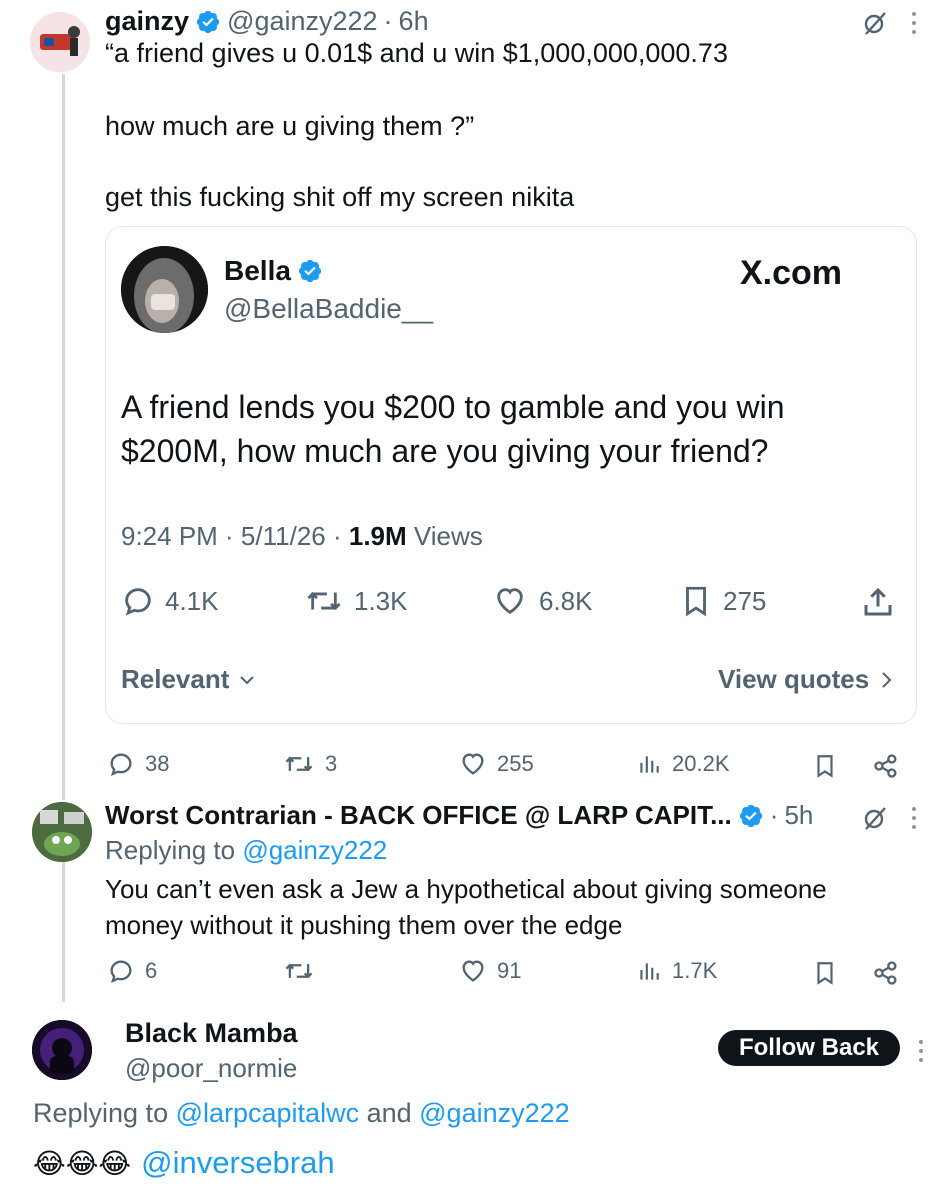  I want to click on follow-back-button: Follow Back, so click(809, 1048).